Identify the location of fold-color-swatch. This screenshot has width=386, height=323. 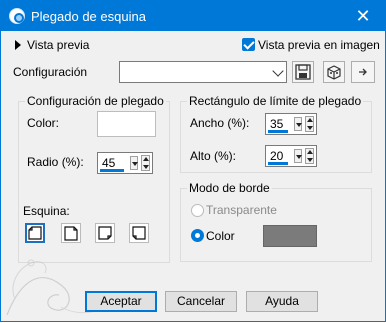
(126, 124).